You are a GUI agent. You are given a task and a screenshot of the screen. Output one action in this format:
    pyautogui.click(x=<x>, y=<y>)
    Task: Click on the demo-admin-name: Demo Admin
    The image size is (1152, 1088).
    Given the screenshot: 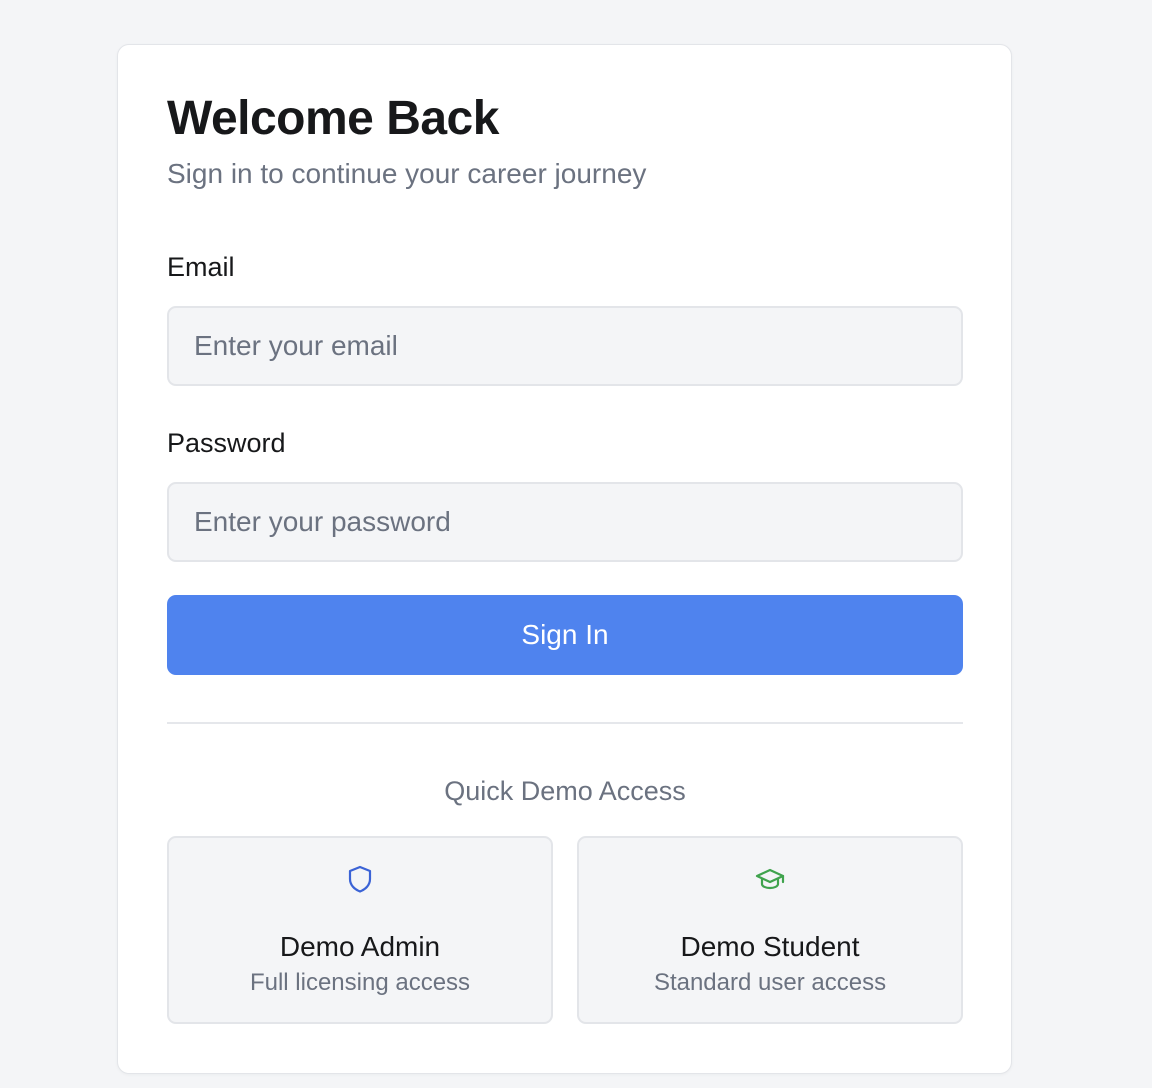 What is the action you would take?
    pyautogui.click(x=360, y=946)
    